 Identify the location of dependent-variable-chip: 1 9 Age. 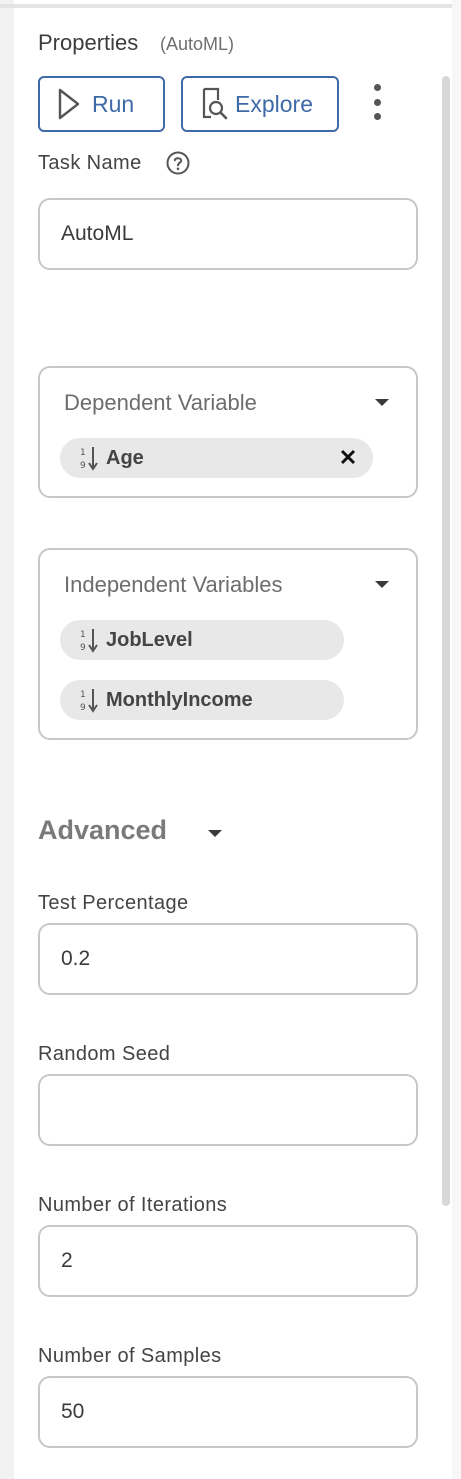
(216, 458).